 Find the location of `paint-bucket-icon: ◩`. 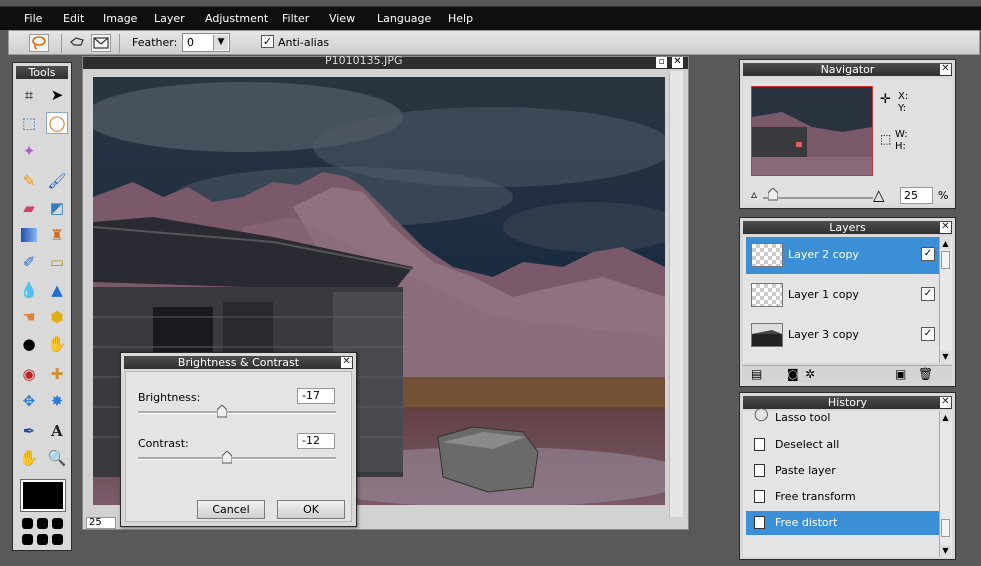

paint-bucket-icon: ◩ is located at coordinates (57, 208).